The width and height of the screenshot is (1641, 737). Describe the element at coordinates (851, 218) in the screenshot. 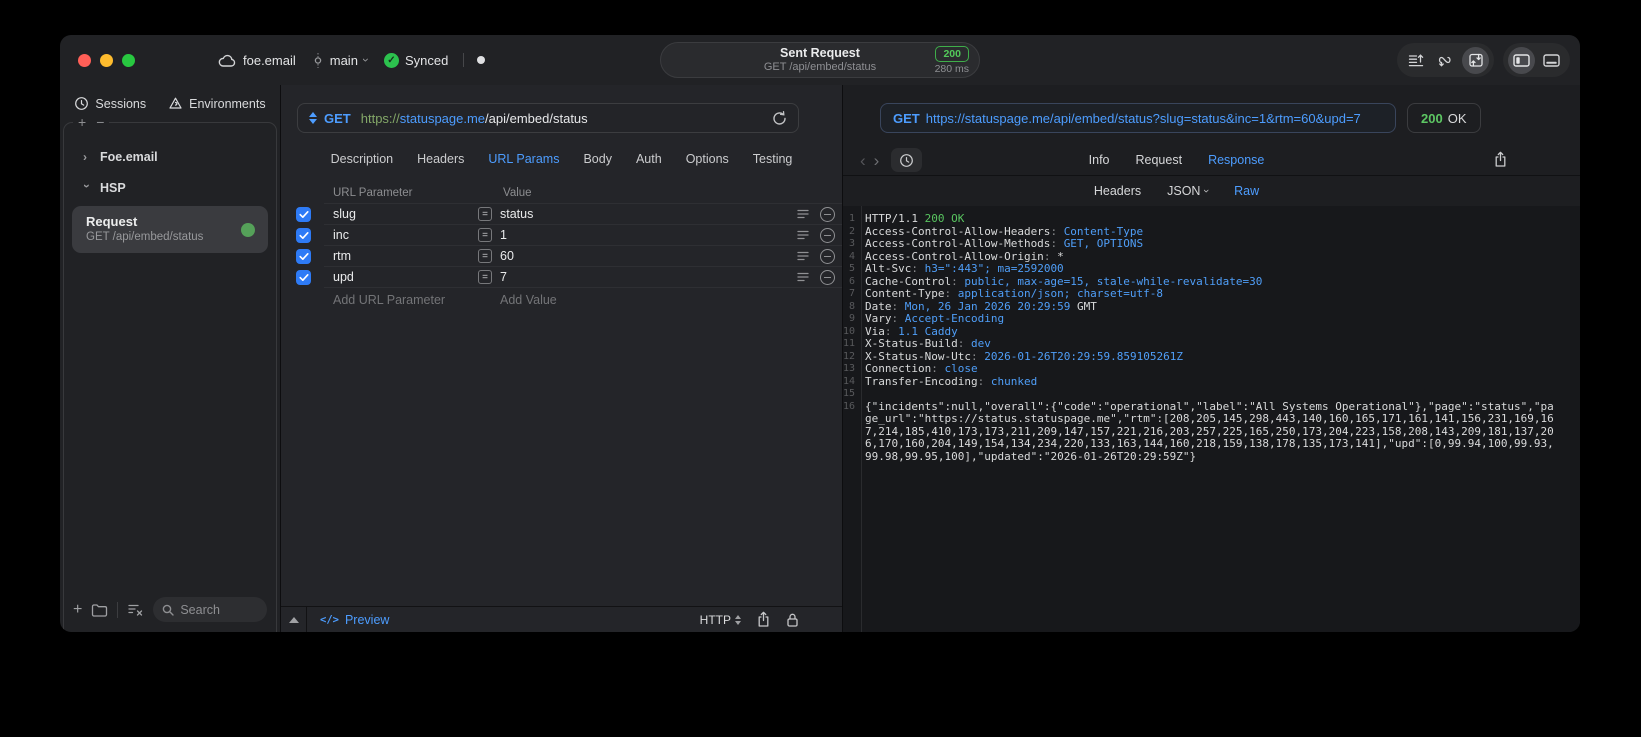

I see `line-number: 1` at that location.